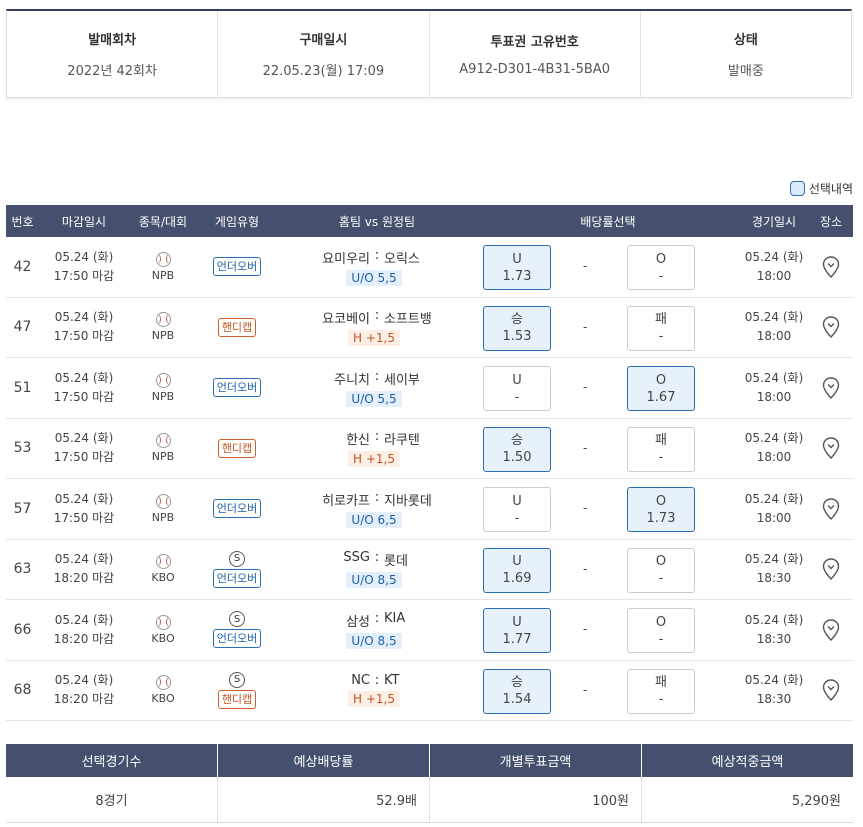 This screenshot has height=827, width=863. I want to click on row-deadline-date: 05.24 (화), so click(84, 377).